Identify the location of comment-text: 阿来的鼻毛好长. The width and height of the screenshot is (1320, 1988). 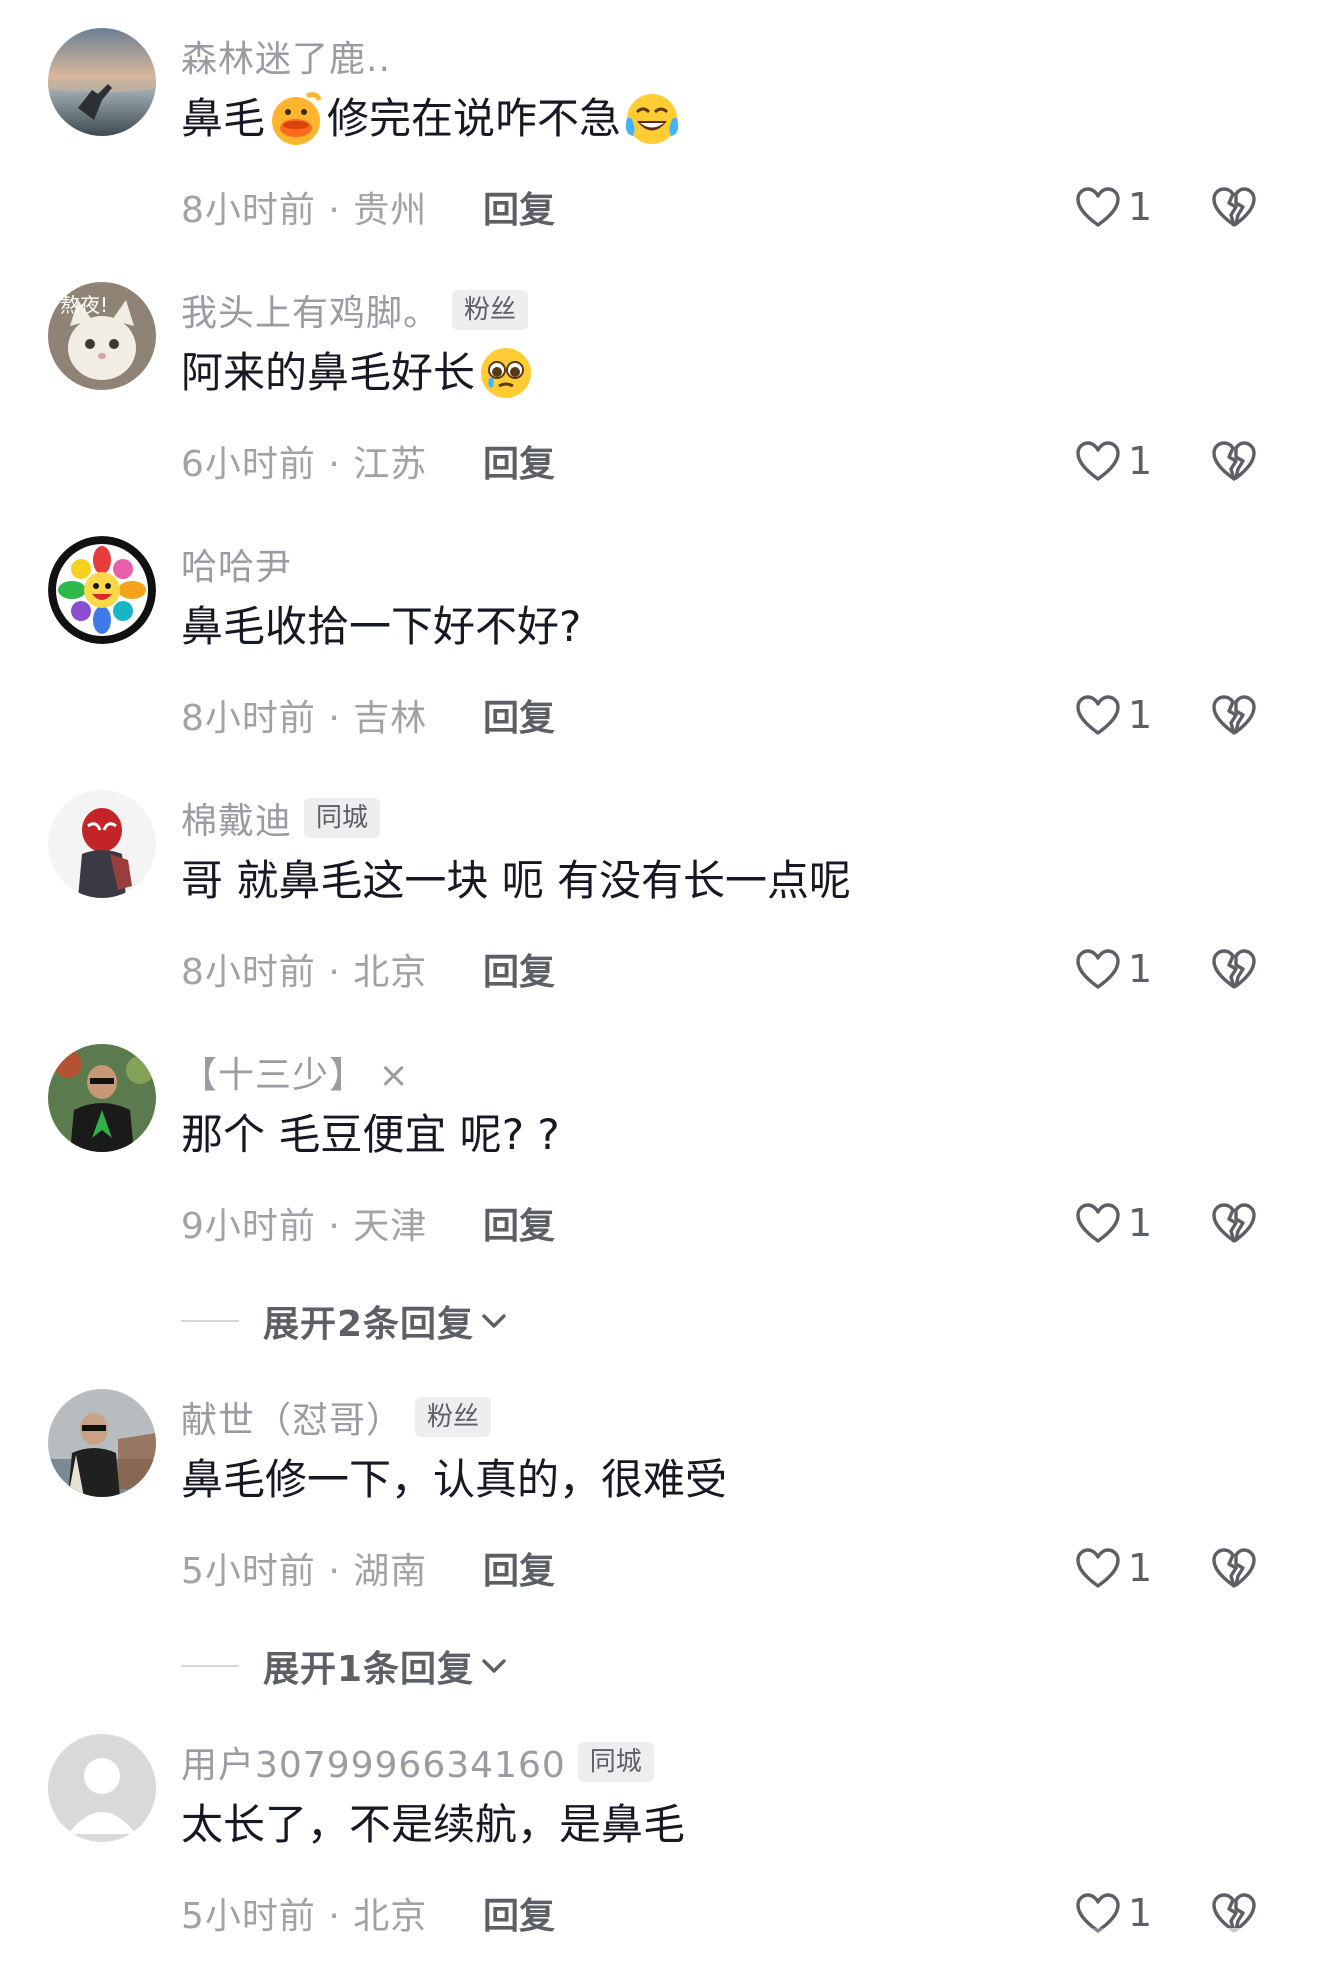
(359, 373).